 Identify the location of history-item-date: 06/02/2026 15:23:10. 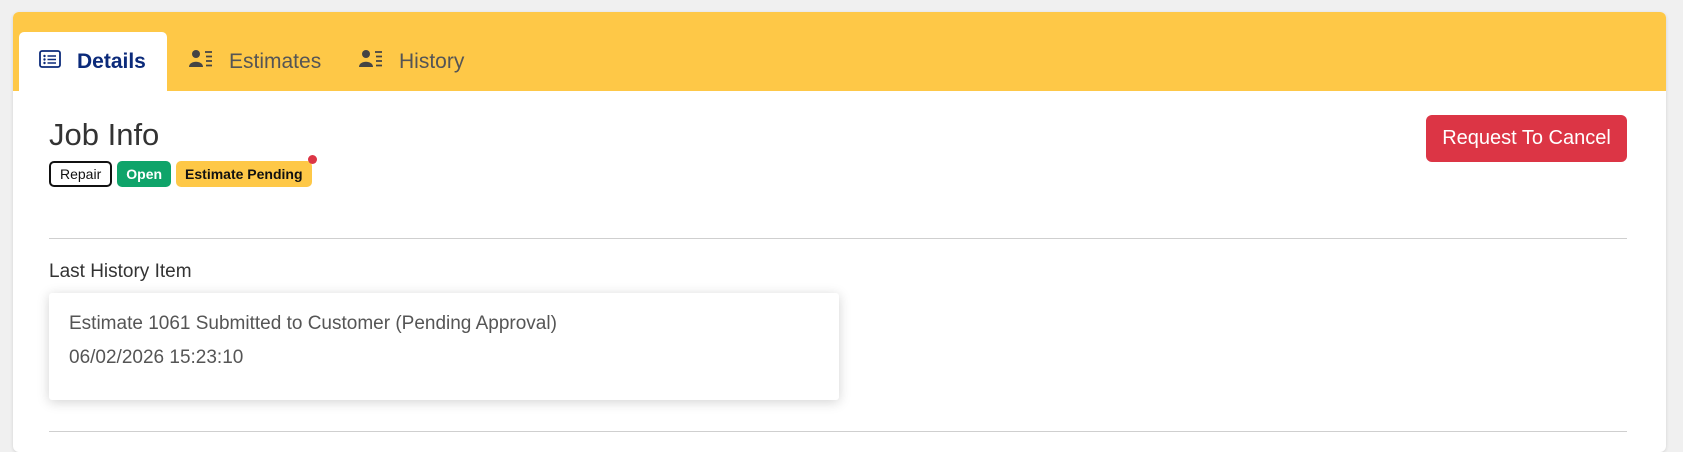
(156, 357).